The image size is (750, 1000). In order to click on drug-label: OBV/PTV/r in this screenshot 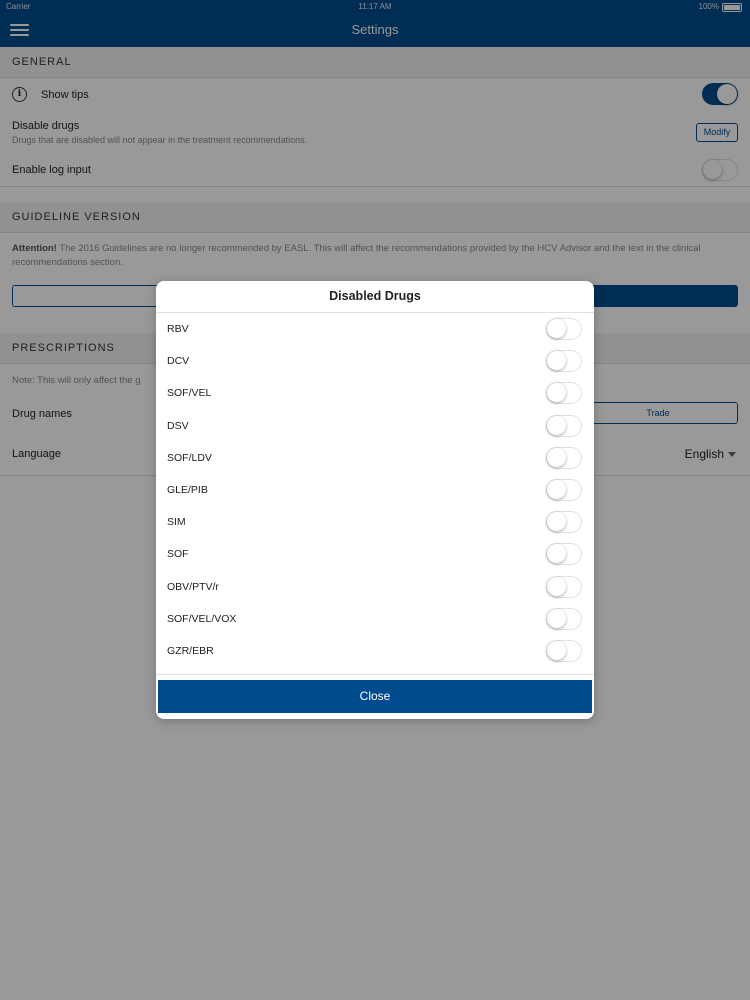, I will do `click(193, 586)`.